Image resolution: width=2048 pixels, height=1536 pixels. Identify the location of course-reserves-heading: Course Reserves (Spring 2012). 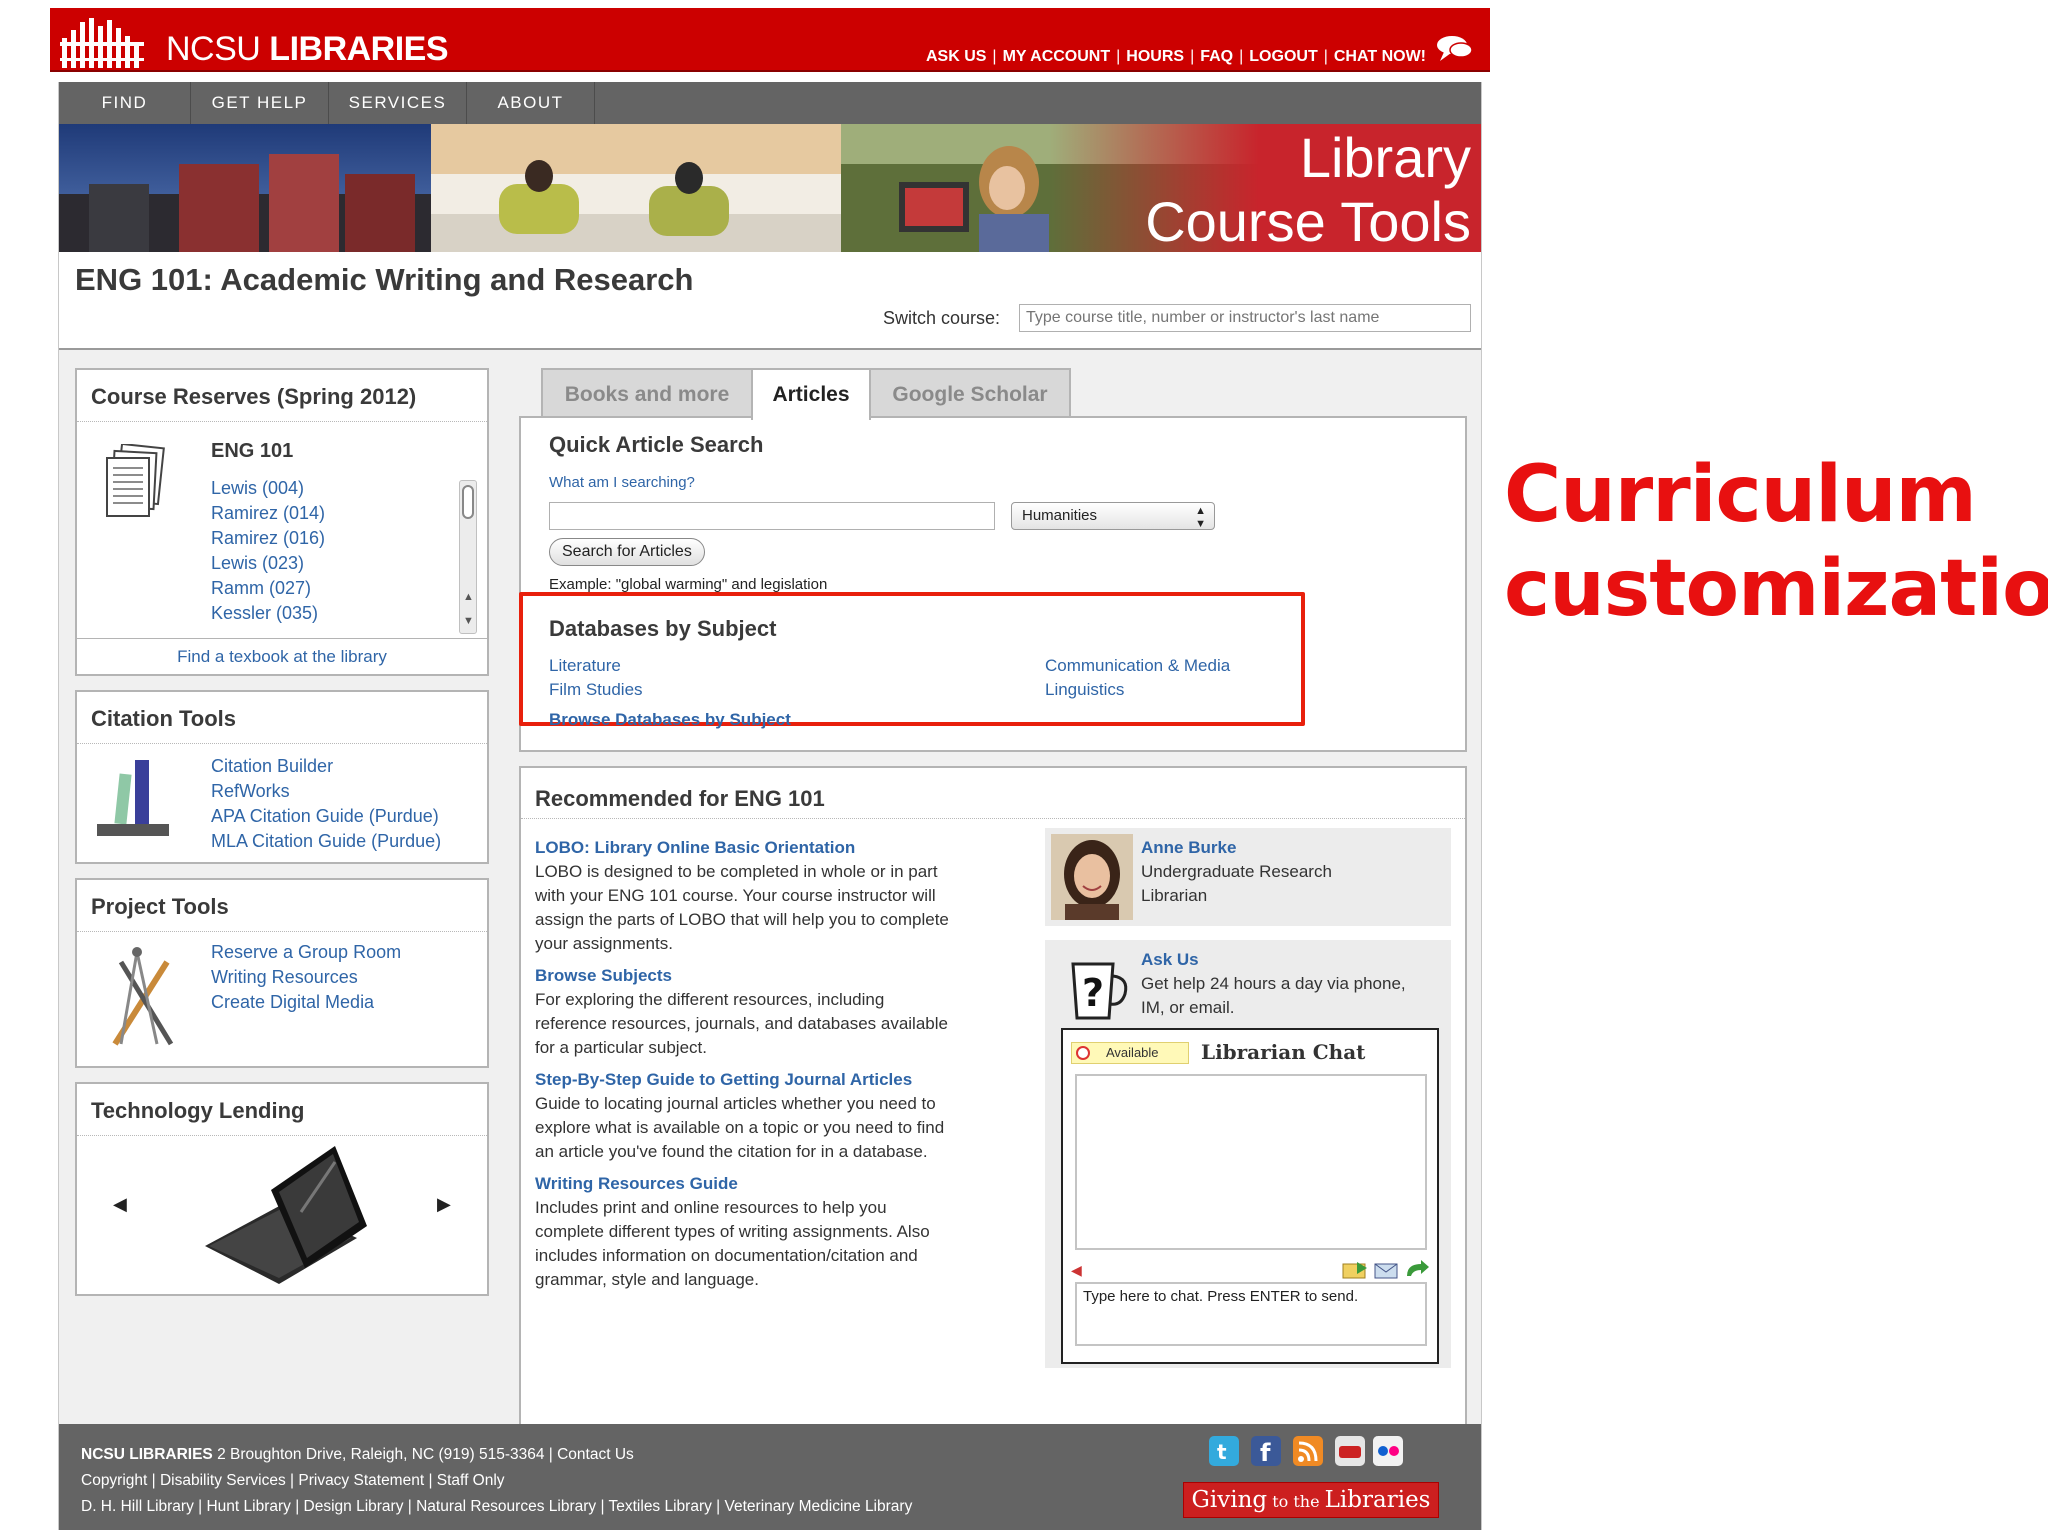
(282, 396).